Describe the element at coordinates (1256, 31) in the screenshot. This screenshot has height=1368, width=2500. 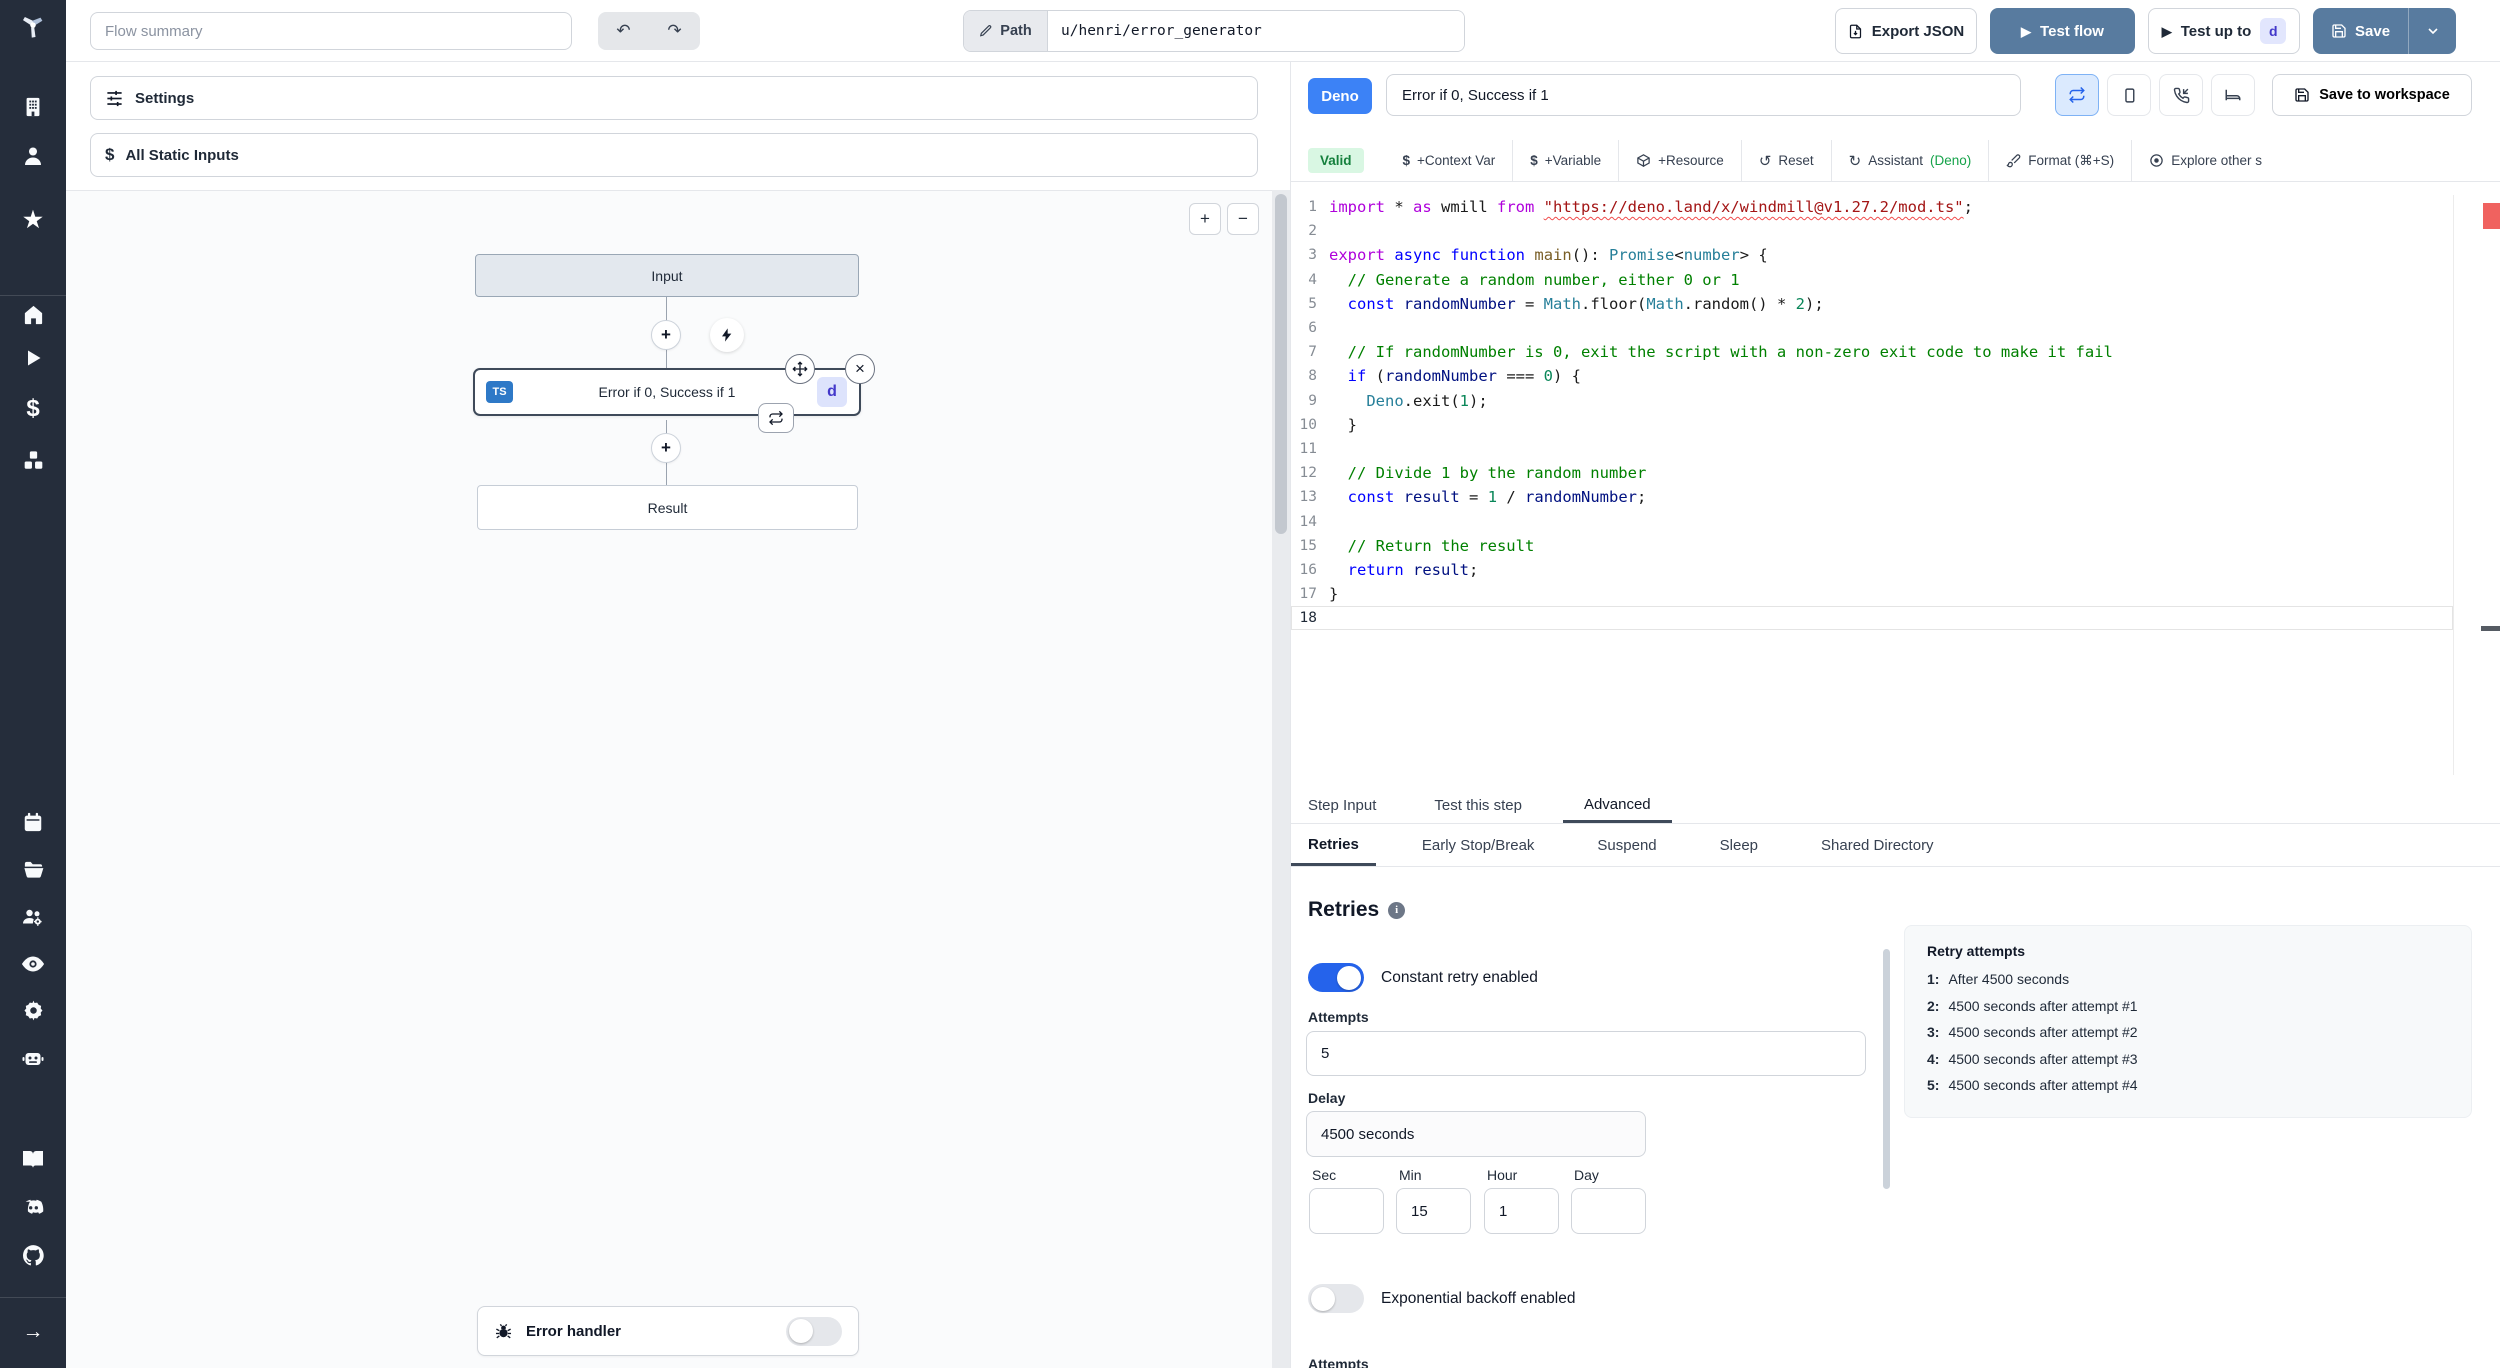
I see `path-input` at that location.